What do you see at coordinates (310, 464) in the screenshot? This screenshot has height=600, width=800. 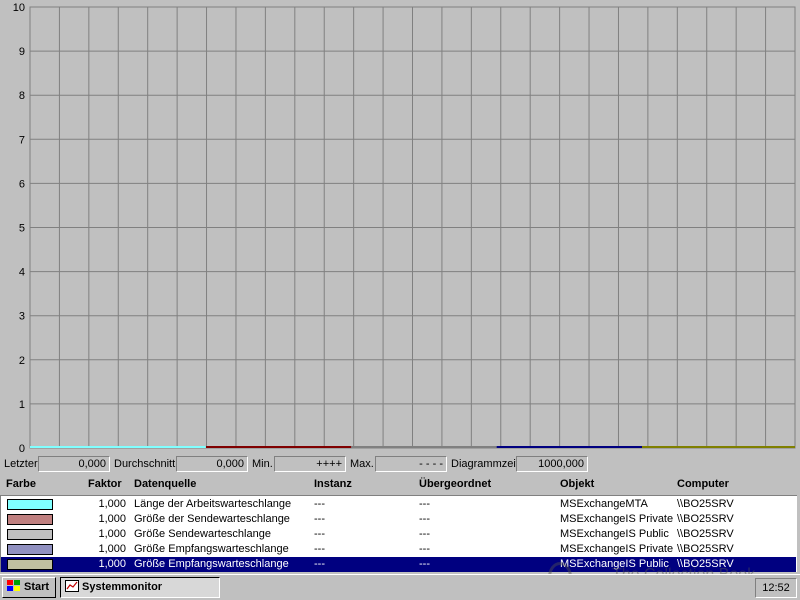 I see `min-value: ++++` at bounding box center [310, 464].